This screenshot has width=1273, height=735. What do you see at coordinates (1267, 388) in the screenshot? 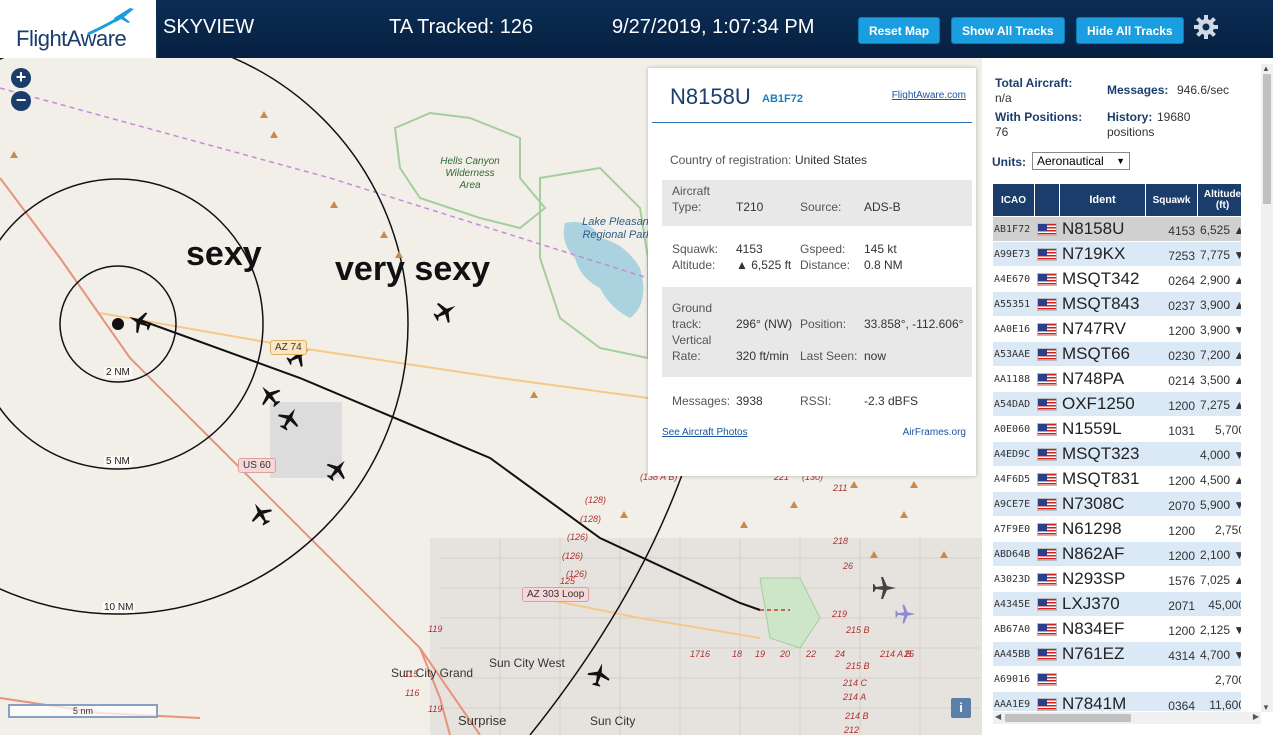
I see `vertical-scrollbar: ▲ ▼` at bounding box center [1267, 388].